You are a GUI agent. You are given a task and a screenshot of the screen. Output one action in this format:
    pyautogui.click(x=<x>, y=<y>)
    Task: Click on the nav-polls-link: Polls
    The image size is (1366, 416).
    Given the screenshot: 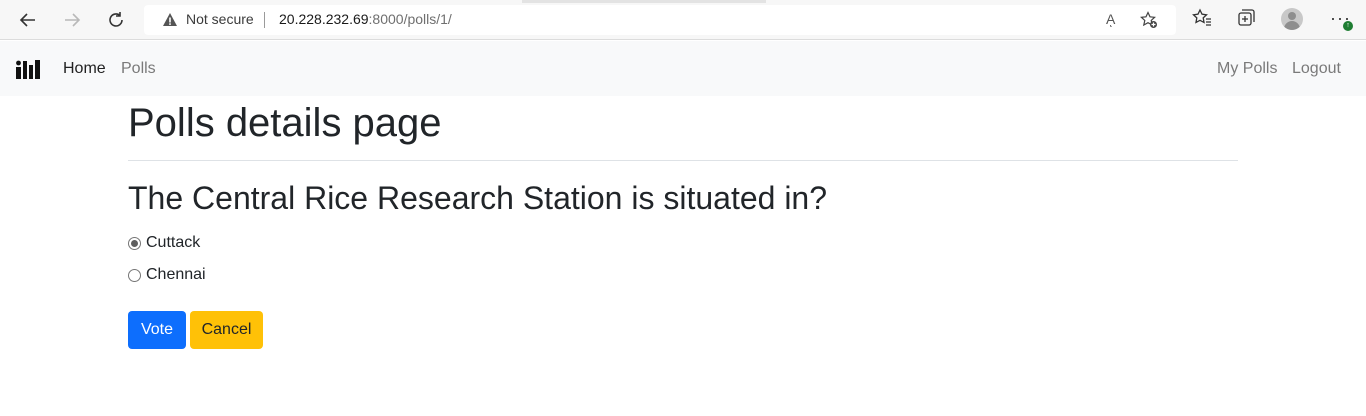 What is the action you would take?
    pyautogui.click(x=138, y=69)
    